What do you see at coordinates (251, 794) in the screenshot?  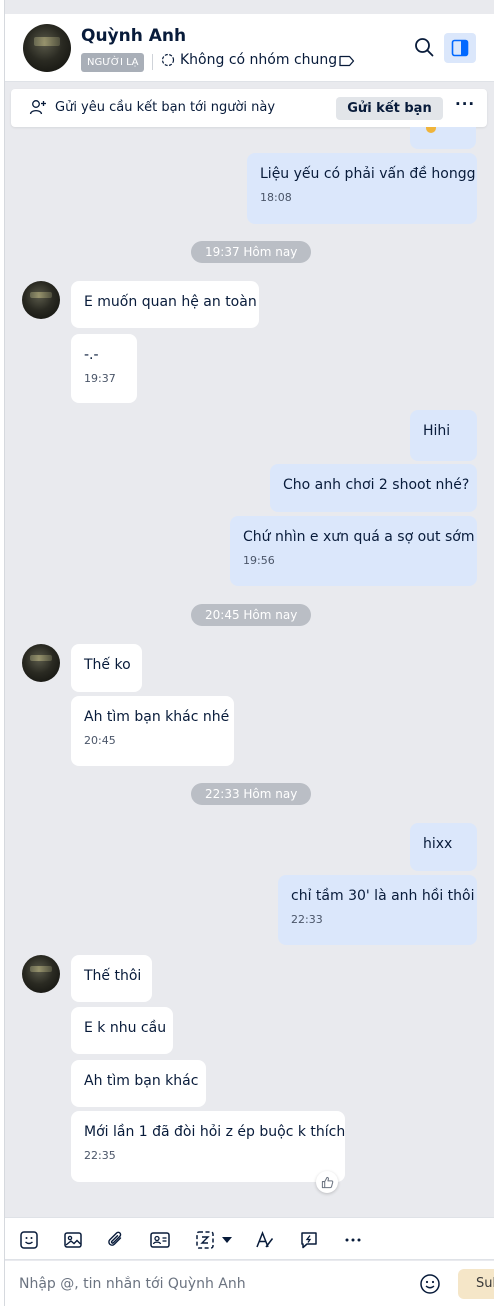 I see `time-divider: 22:33 Hôm nay` at bounding box center [251, 794].